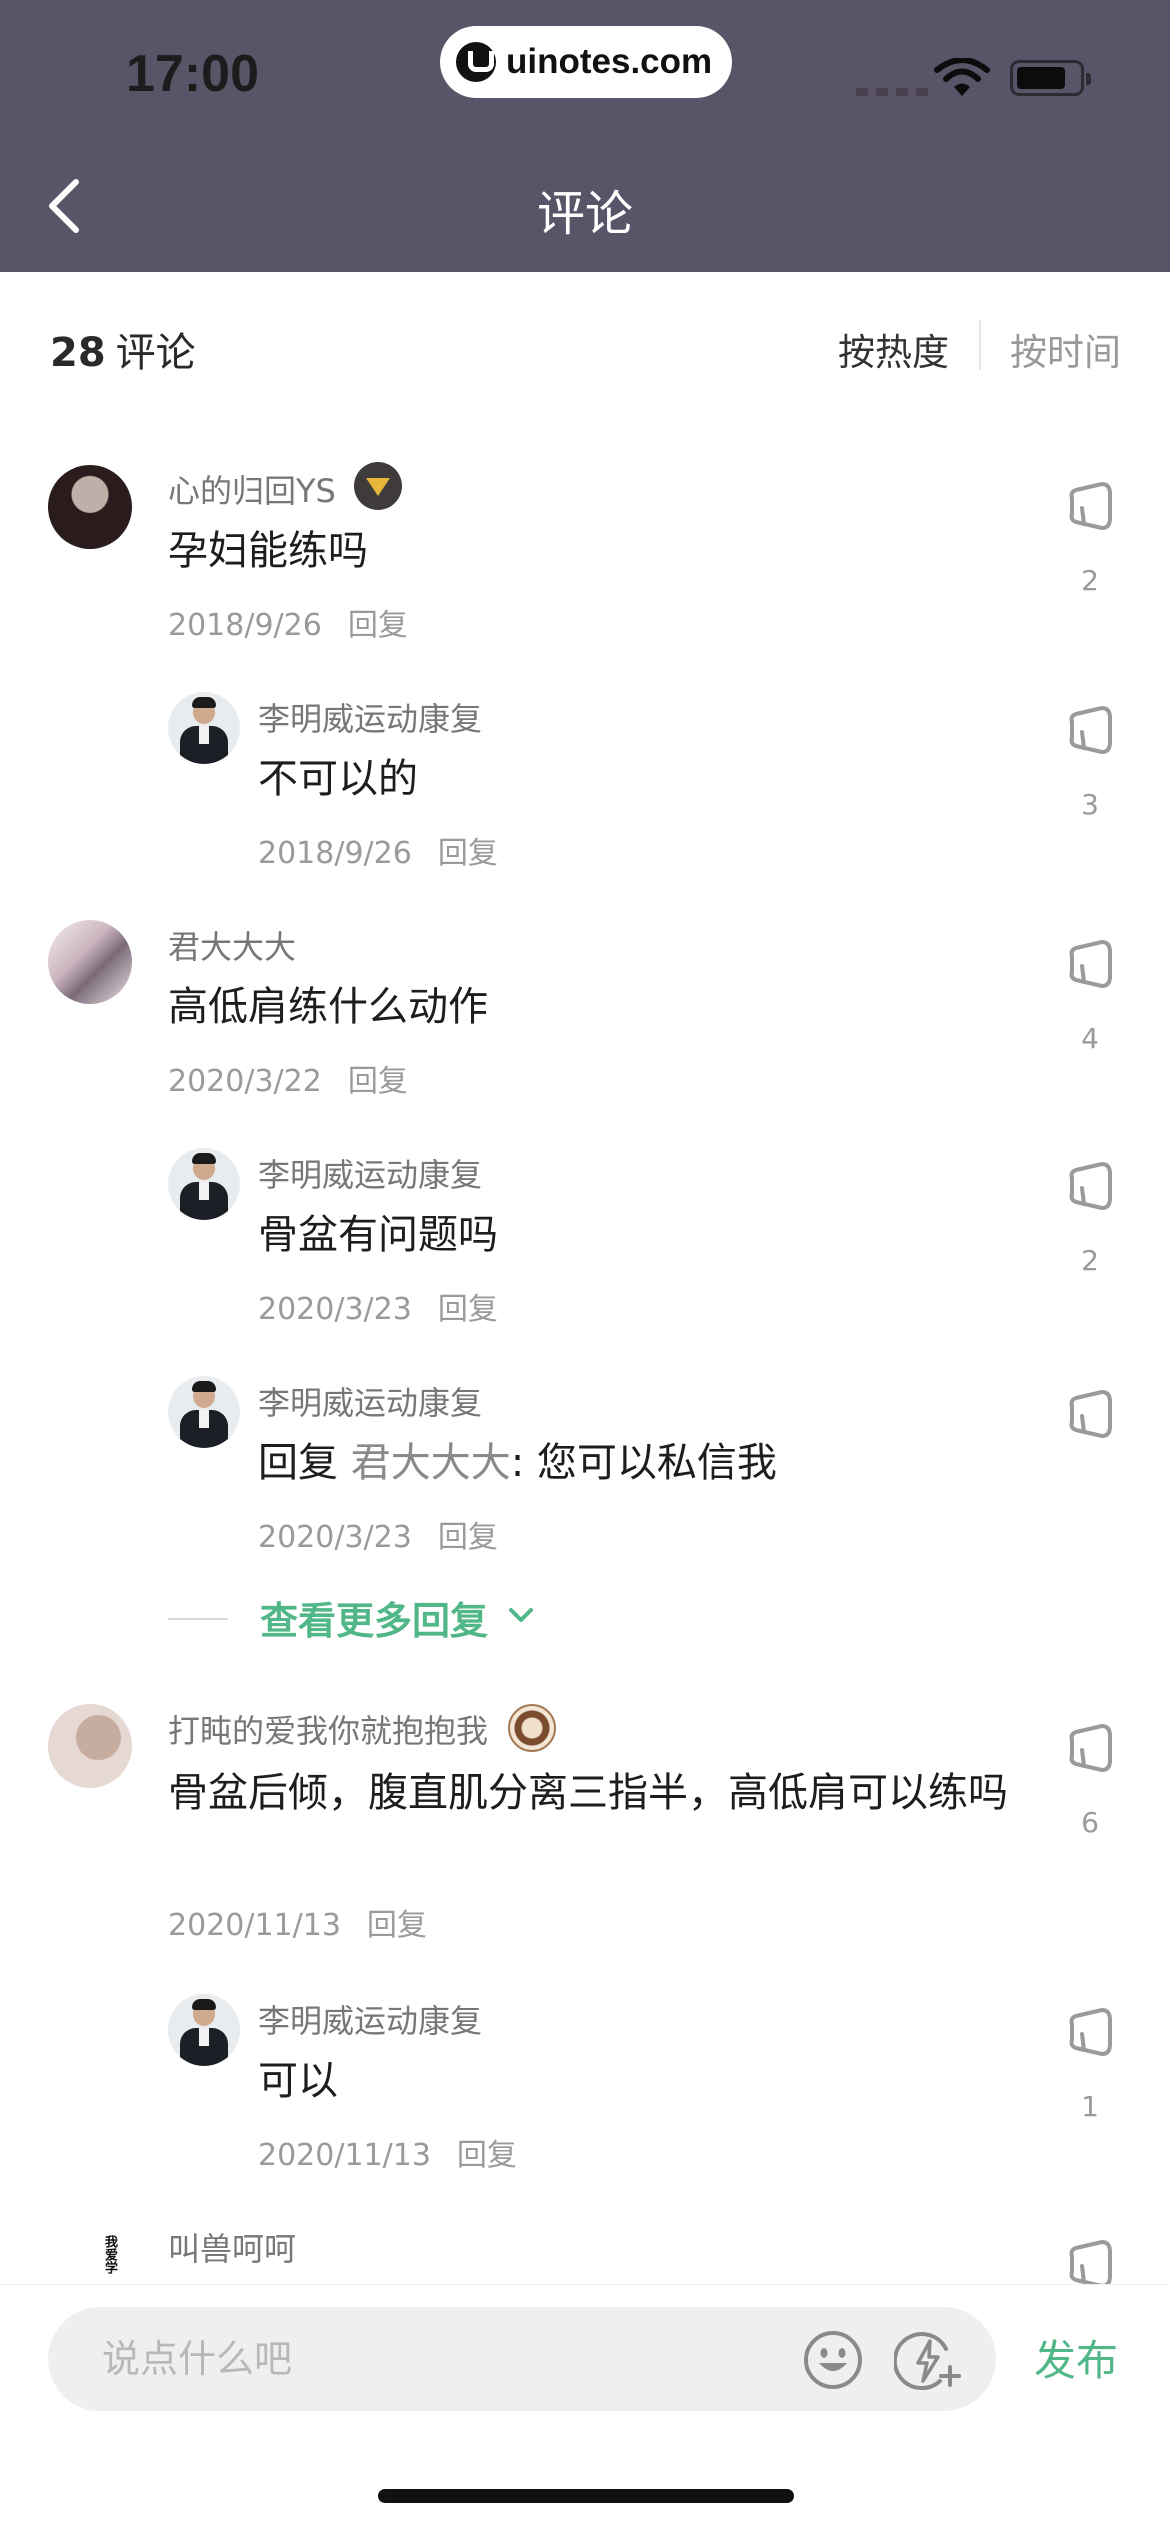 The image size is (1170, 2532). I want to click on comment-date: 2020/3/22, so click(245, 1081).